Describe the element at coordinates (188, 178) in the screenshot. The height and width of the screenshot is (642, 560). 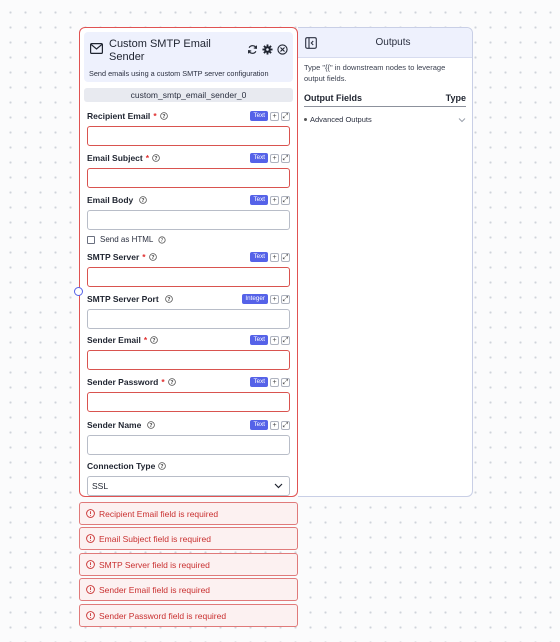
I see `email-subject-input` at that location.